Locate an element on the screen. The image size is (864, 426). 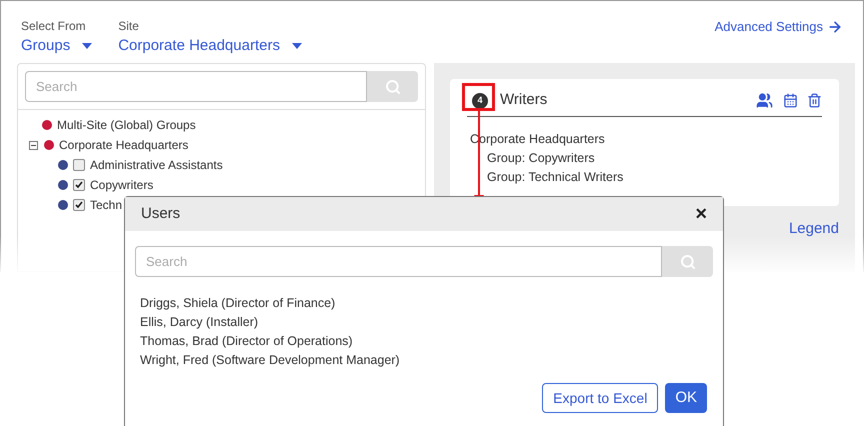
field-label: Site is located at coordinates (129, 26).